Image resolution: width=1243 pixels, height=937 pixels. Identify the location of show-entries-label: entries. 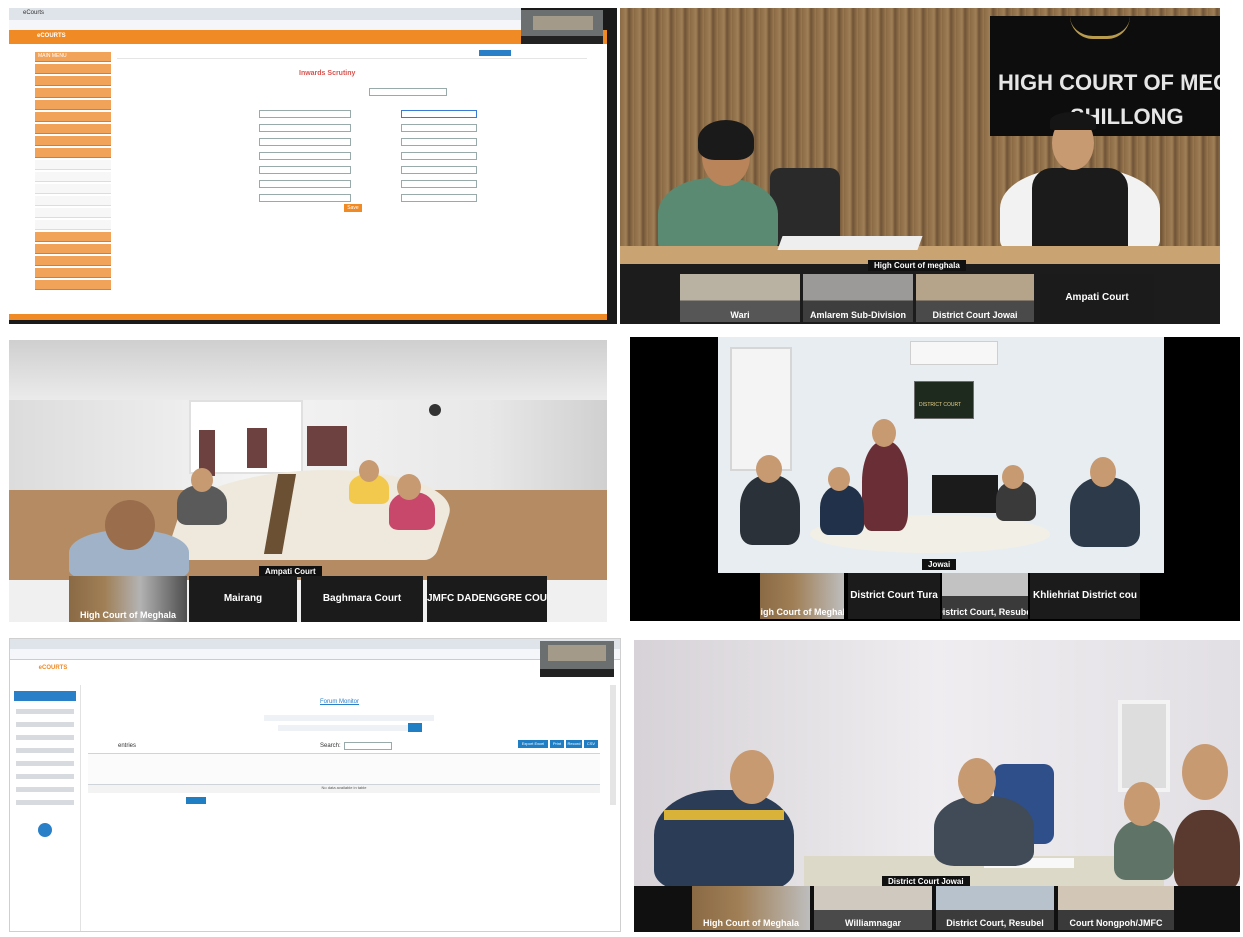
(127, 746).